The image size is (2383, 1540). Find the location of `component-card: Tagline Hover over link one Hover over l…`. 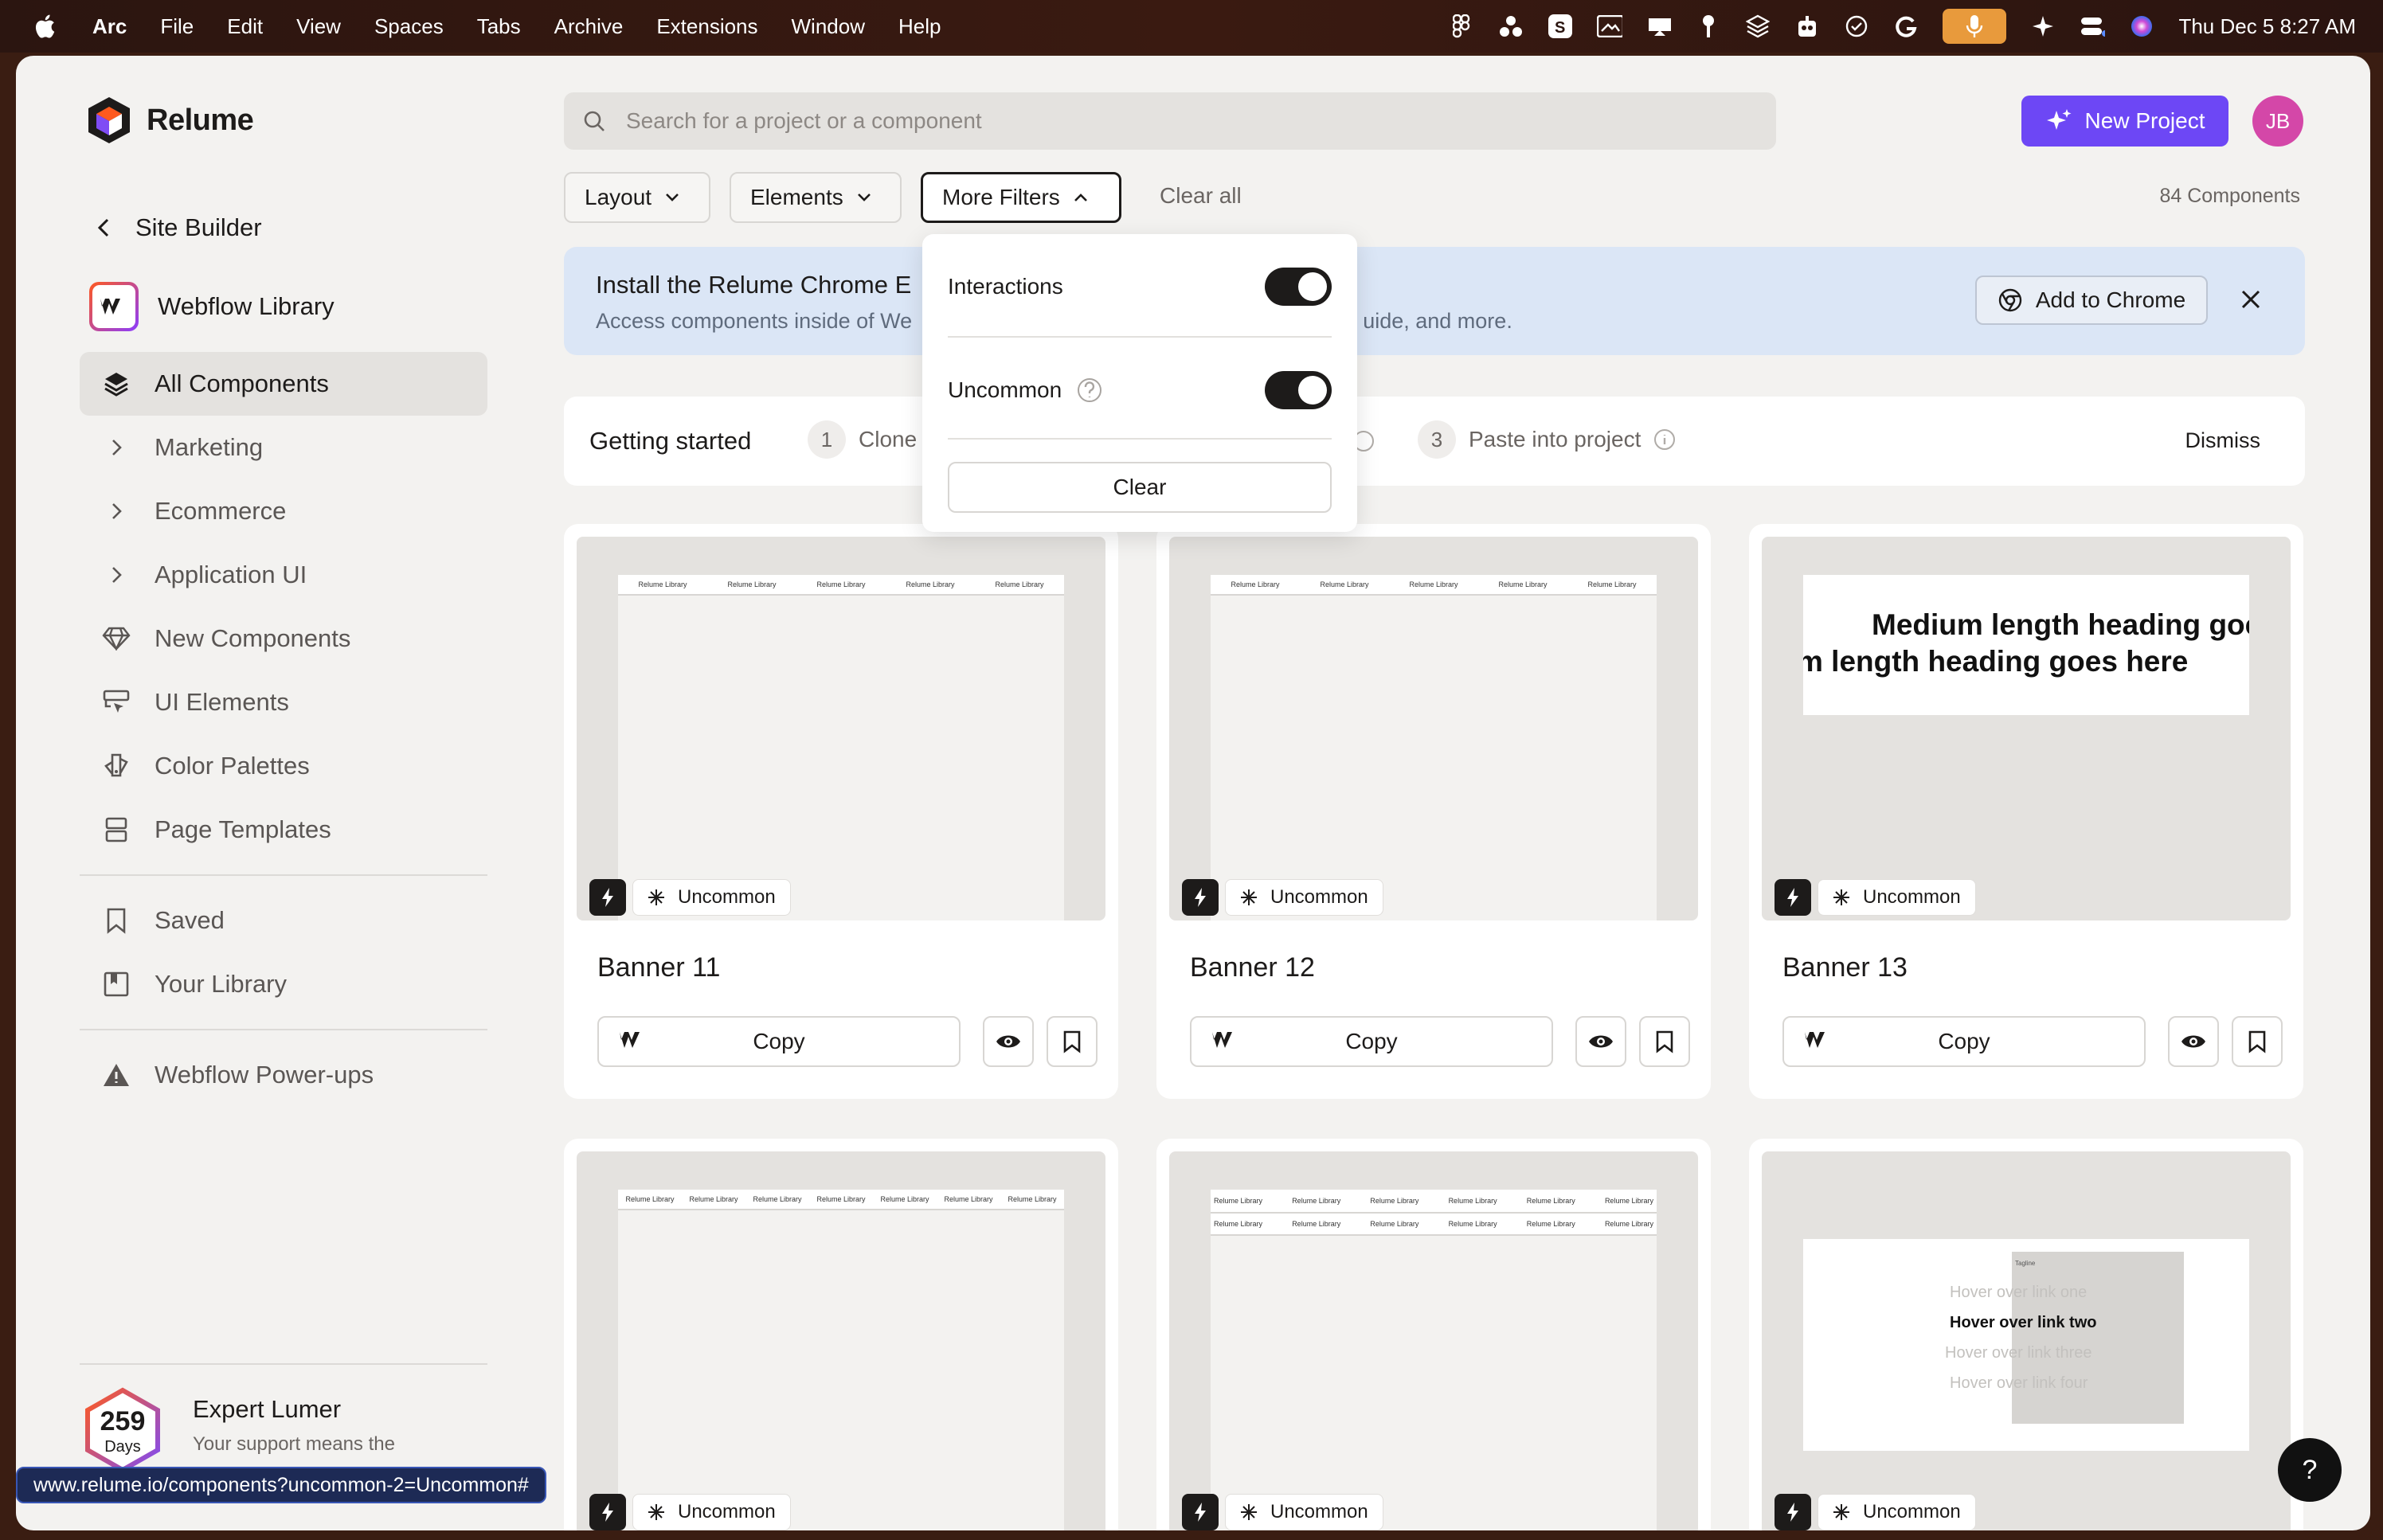

component-card: Tagline Hover over link one Hover over l… is located at coordinates (2026, 1334).